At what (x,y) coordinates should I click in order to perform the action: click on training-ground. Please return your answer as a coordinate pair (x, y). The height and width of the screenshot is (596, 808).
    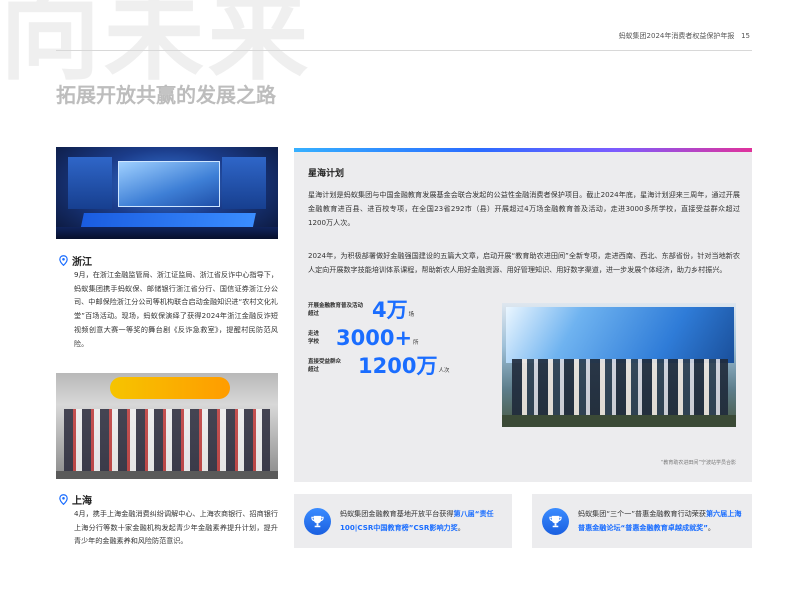
    Looking at the image, I should click on (619, 421).